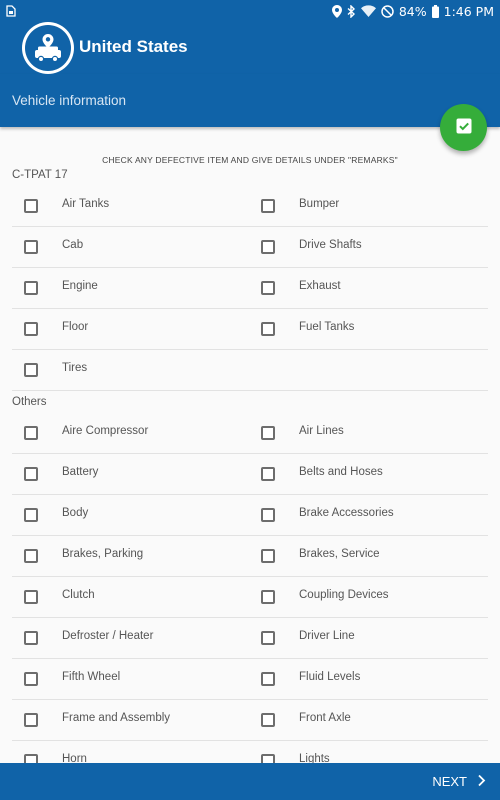 The height and width of the screenshot is (800, 500). Describe the element at coordinates (80, 472) in the screenshot. I see `checkbox-label: Battery` at that location.